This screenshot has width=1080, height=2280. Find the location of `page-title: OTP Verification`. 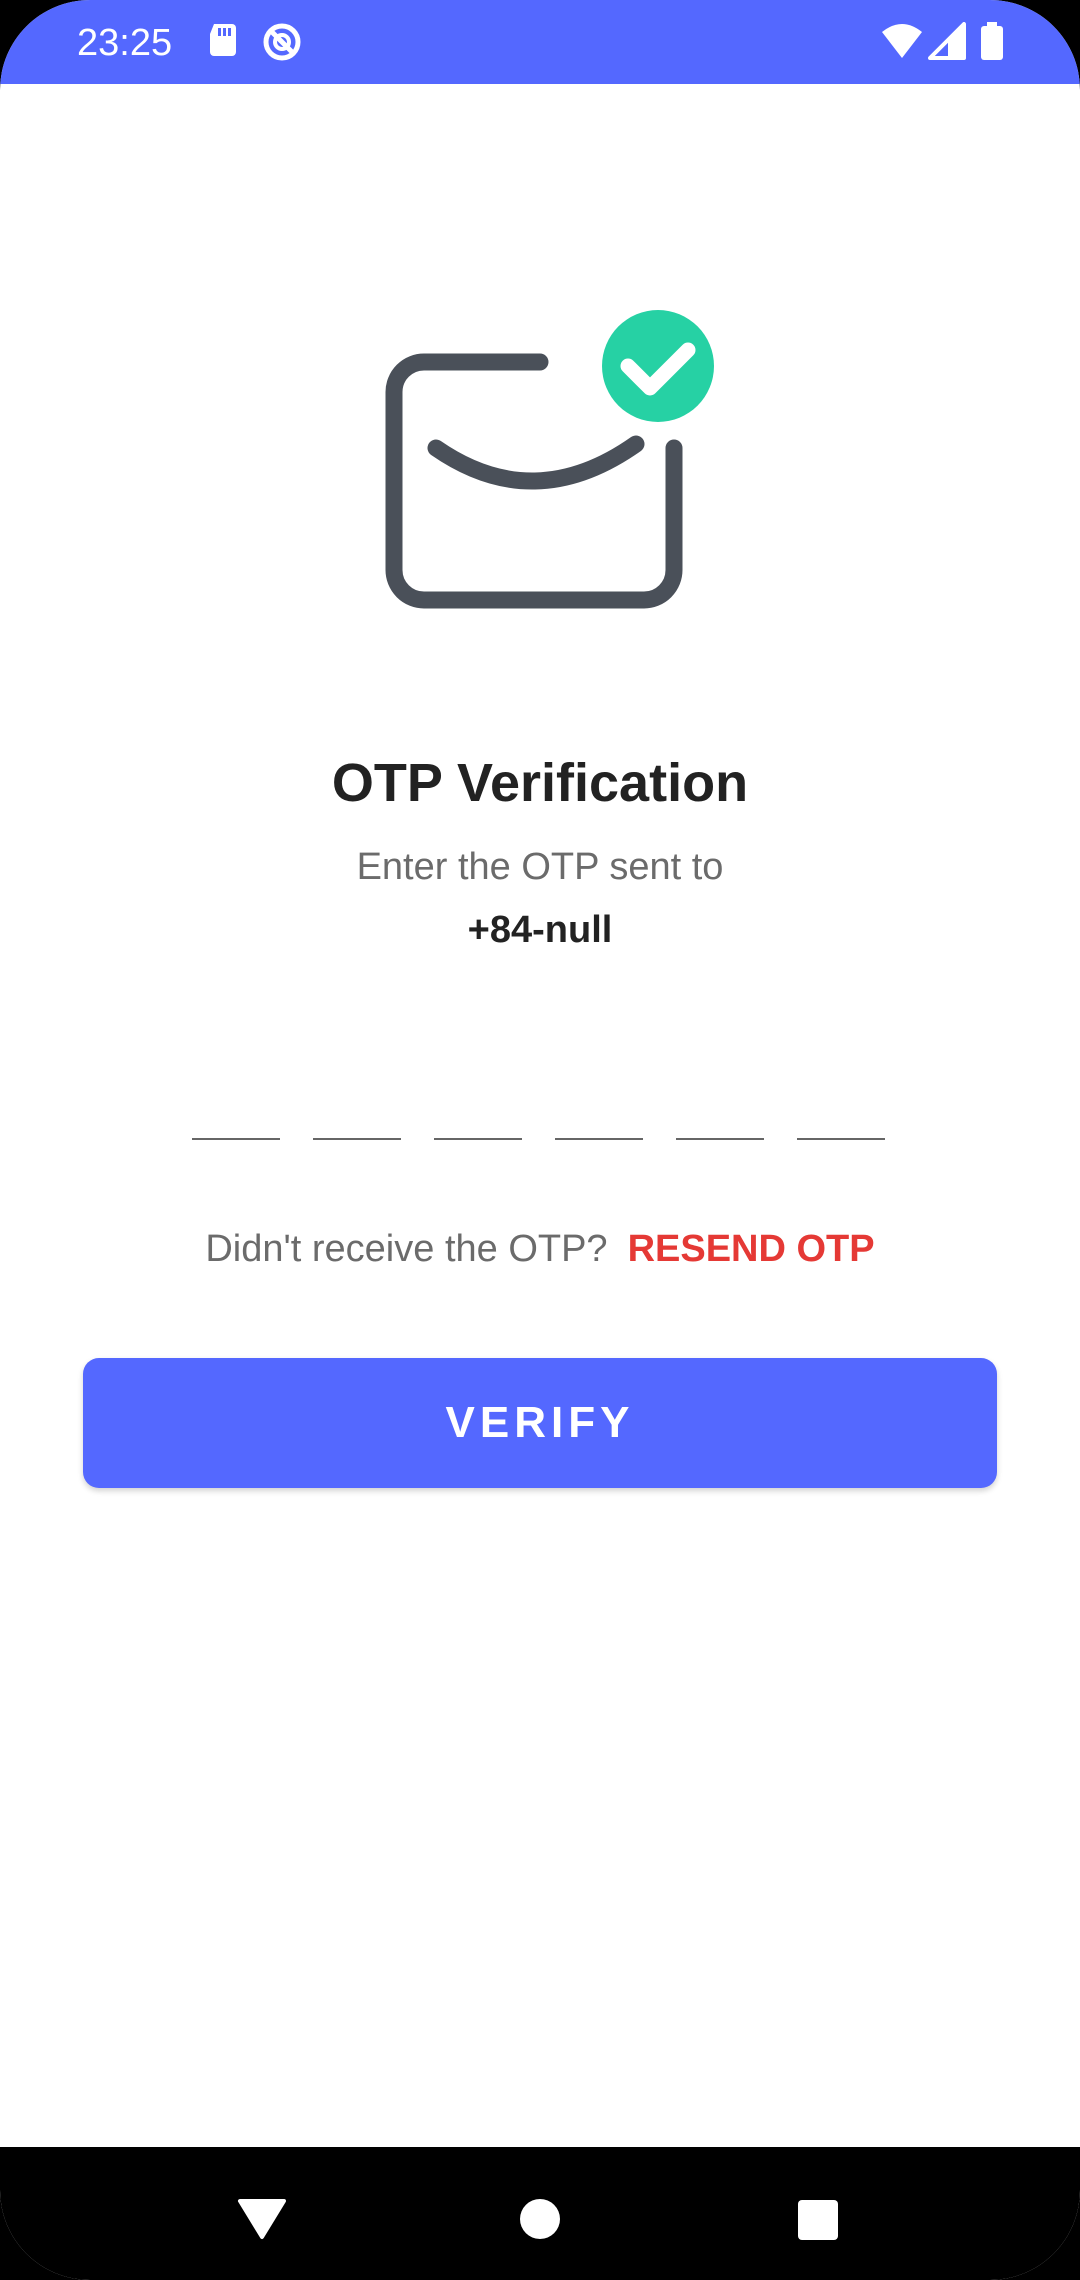

page-title: OTP Verification is located at coordinates (540, 783).